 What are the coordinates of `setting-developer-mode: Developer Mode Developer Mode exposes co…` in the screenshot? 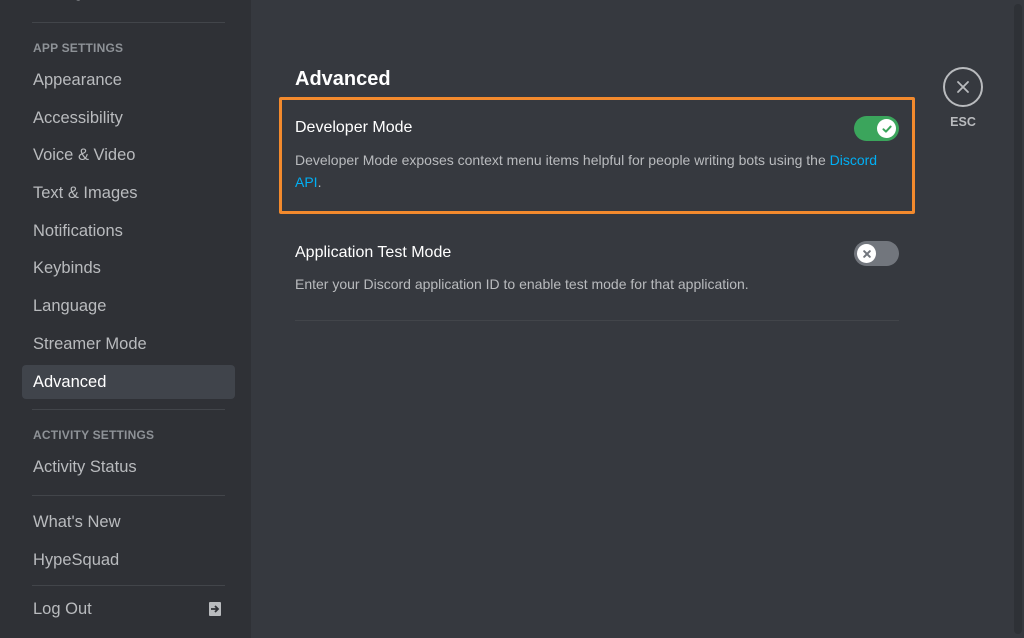 It's located at (597, 154).